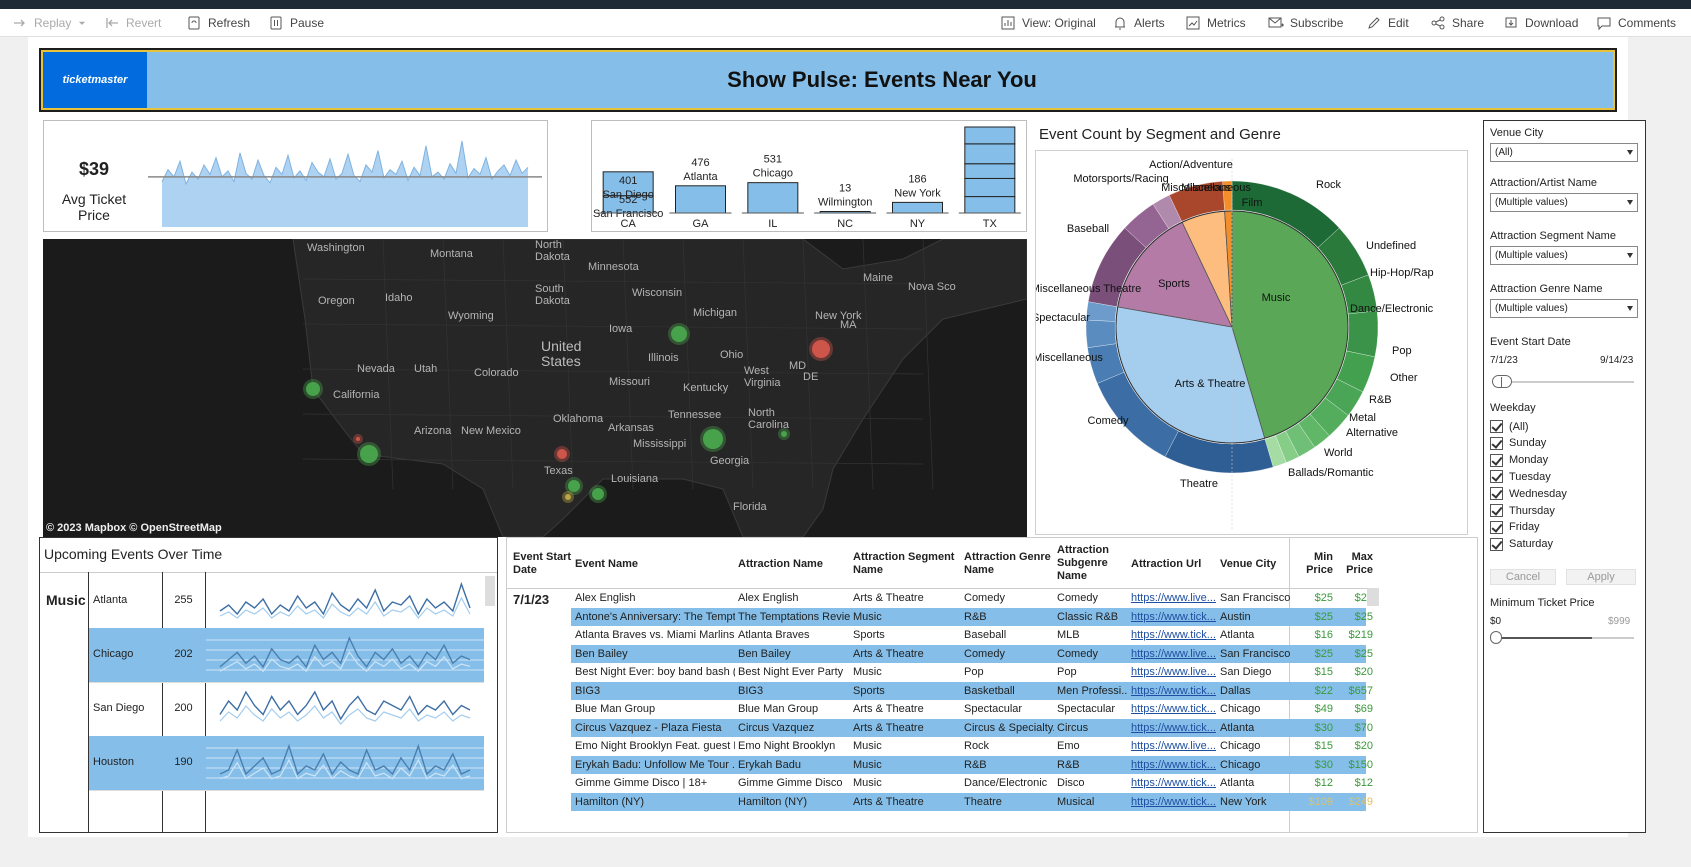 This screenshot has width=1691, height=867. Describe the element at coordinates (794, 564) in the screenshot. I see `column-header: Attraction Name` at that location.